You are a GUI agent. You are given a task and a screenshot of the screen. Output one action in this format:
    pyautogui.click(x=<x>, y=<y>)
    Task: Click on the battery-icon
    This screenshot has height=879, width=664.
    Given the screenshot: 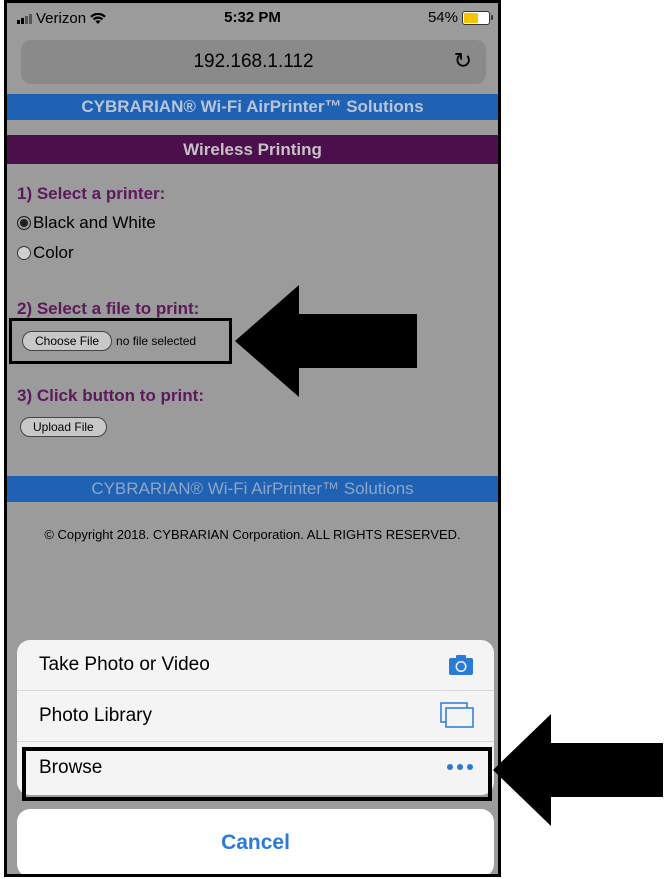 What is the action you would take?
    pyautogui.click(x=477, y=17)
    